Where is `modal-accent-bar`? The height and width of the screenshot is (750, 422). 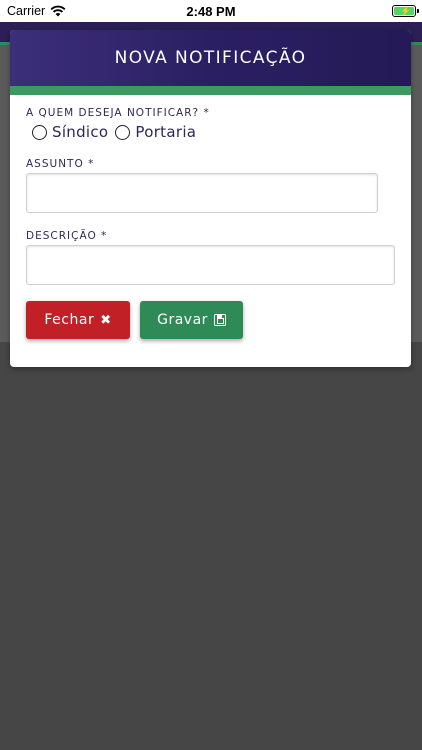 modal-accent-bar is located at coordinates (210, 90).